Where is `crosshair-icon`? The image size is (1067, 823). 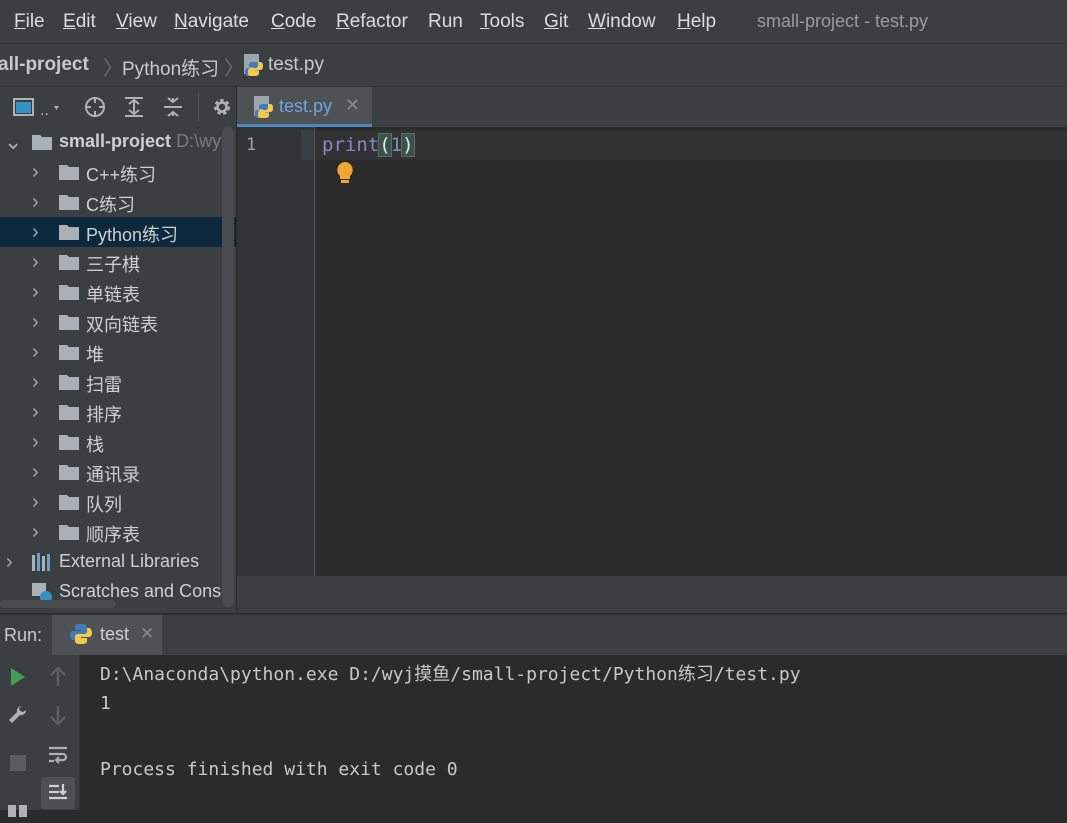 crosshair-icon is located at coordinates (95, 107).